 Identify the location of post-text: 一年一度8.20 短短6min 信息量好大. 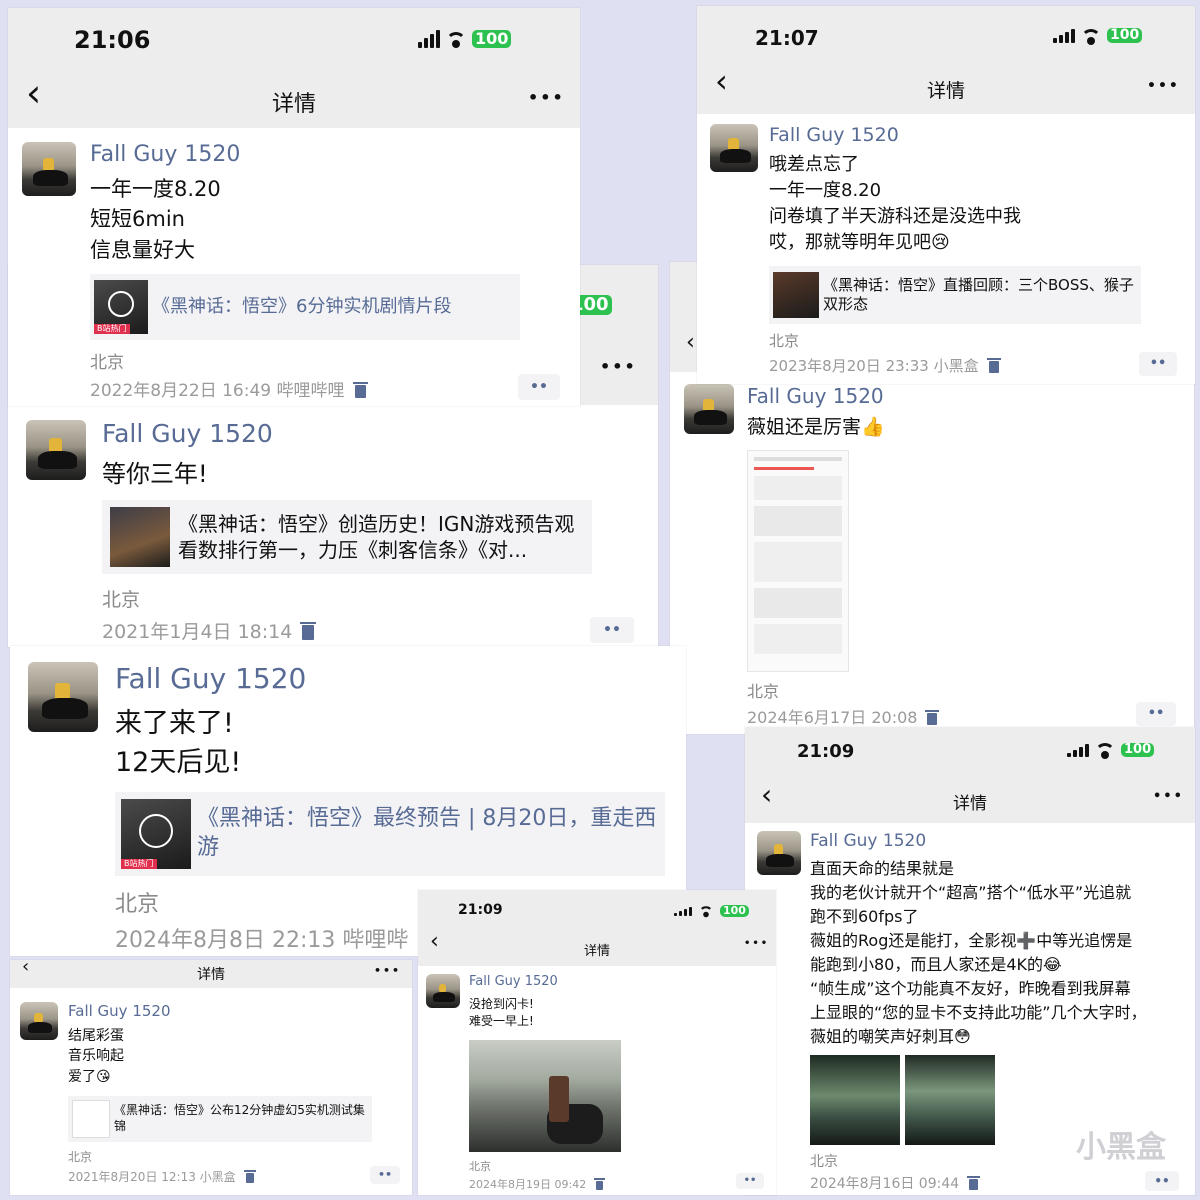
(155, 219).